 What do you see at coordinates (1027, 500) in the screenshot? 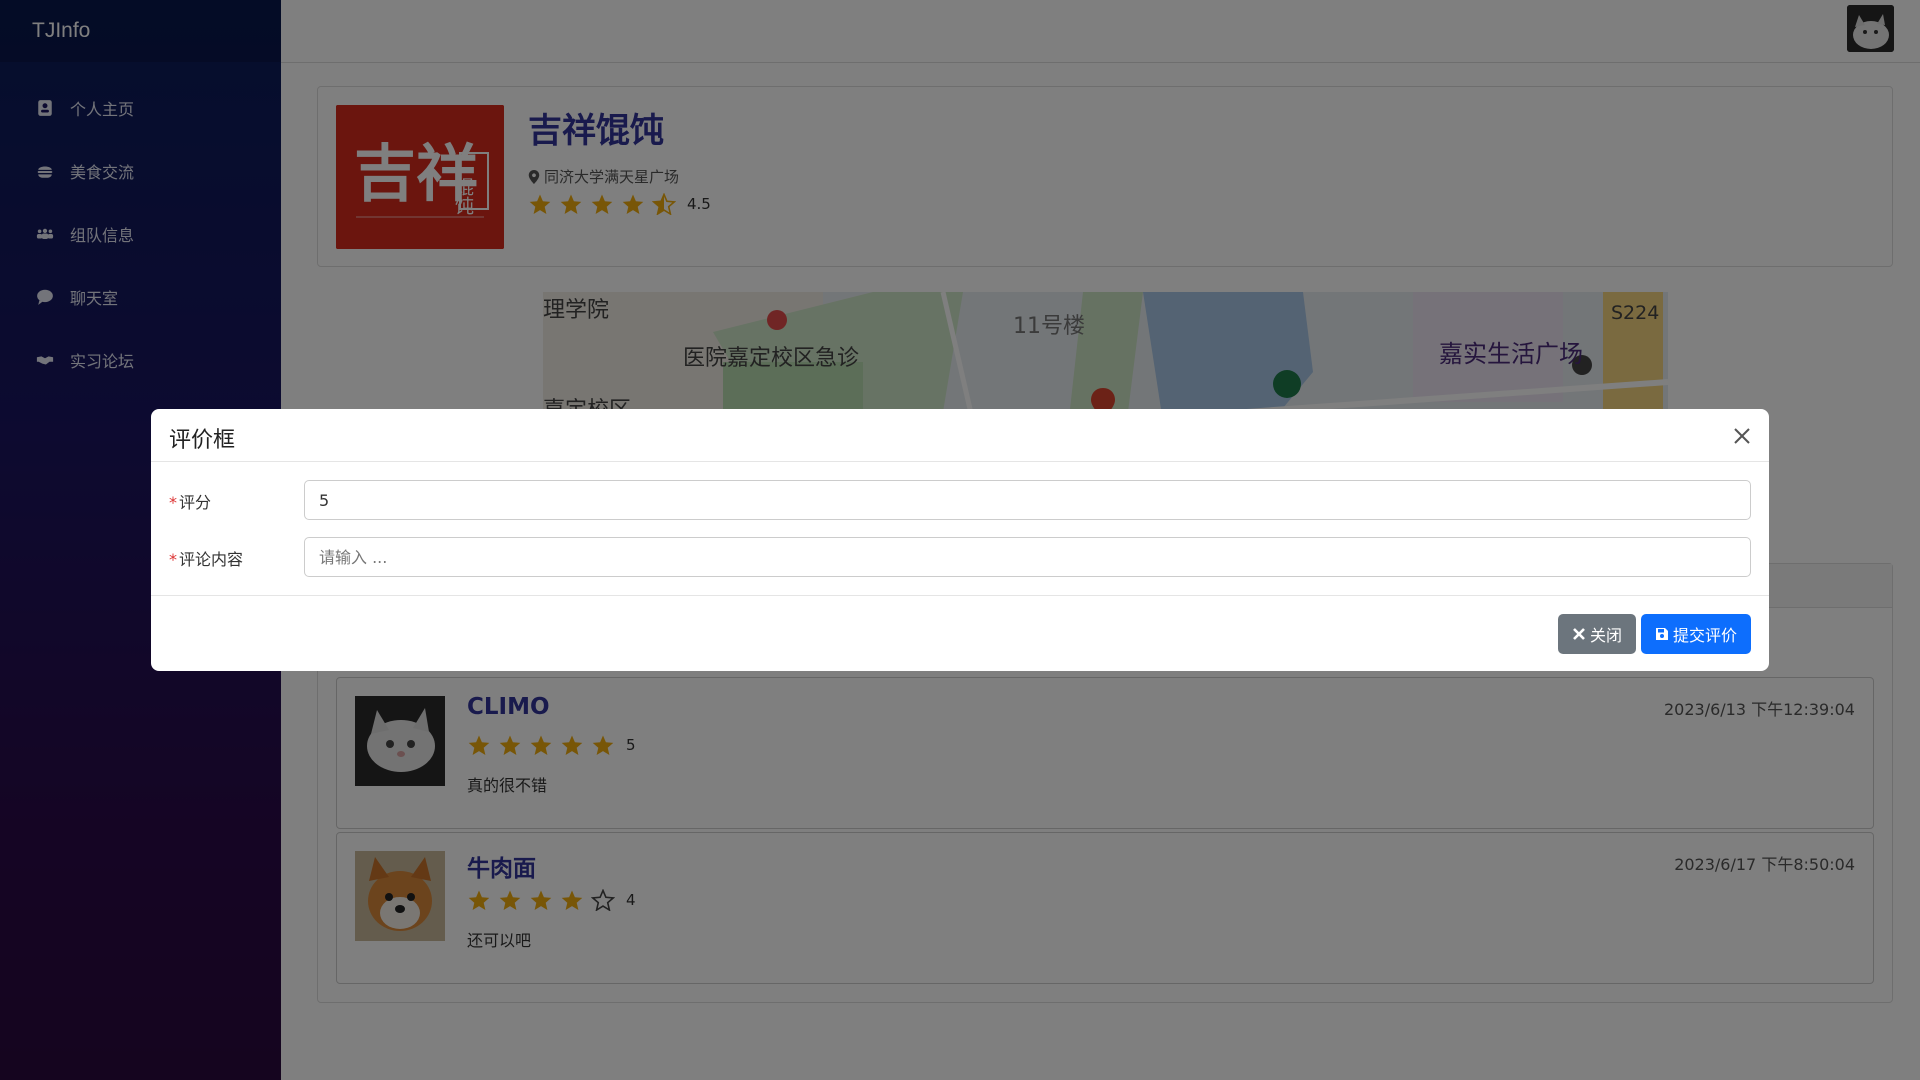
I see `score-input` at bounding box center [1027, 500].